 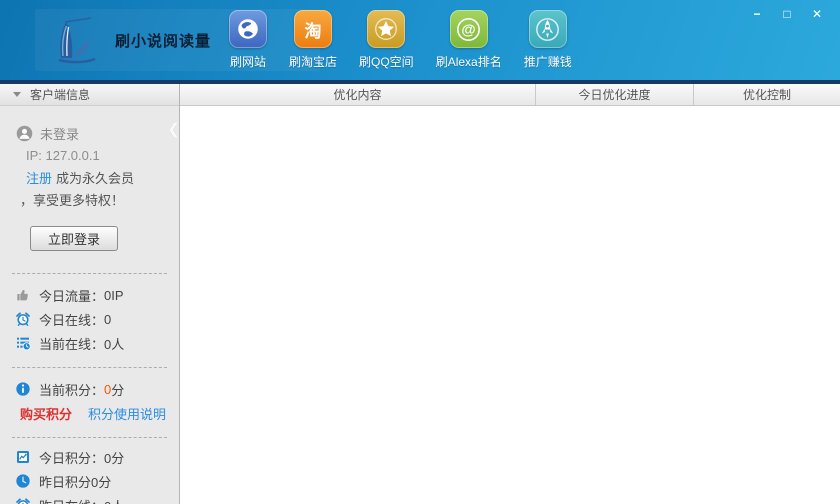 What do you see at coordinates (468, 62) in the screenshot?
I see `toolbar-item-label: 刷Alexa排名` at bounding box center [468, 62].